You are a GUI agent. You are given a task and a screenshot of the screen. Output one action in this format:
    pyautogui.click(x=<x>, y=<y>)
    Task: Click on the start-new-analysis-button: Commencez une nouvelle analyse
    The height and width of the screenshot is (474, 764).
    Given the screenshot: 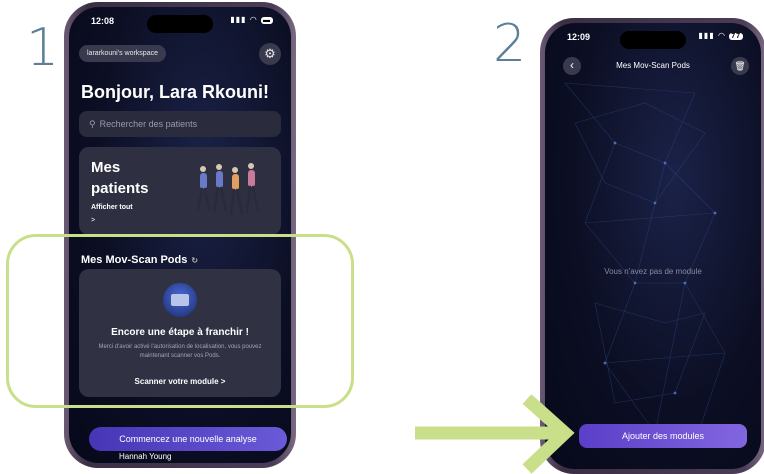 What is the action you would take?
    pyautogui.click(x=188, y=439)
    